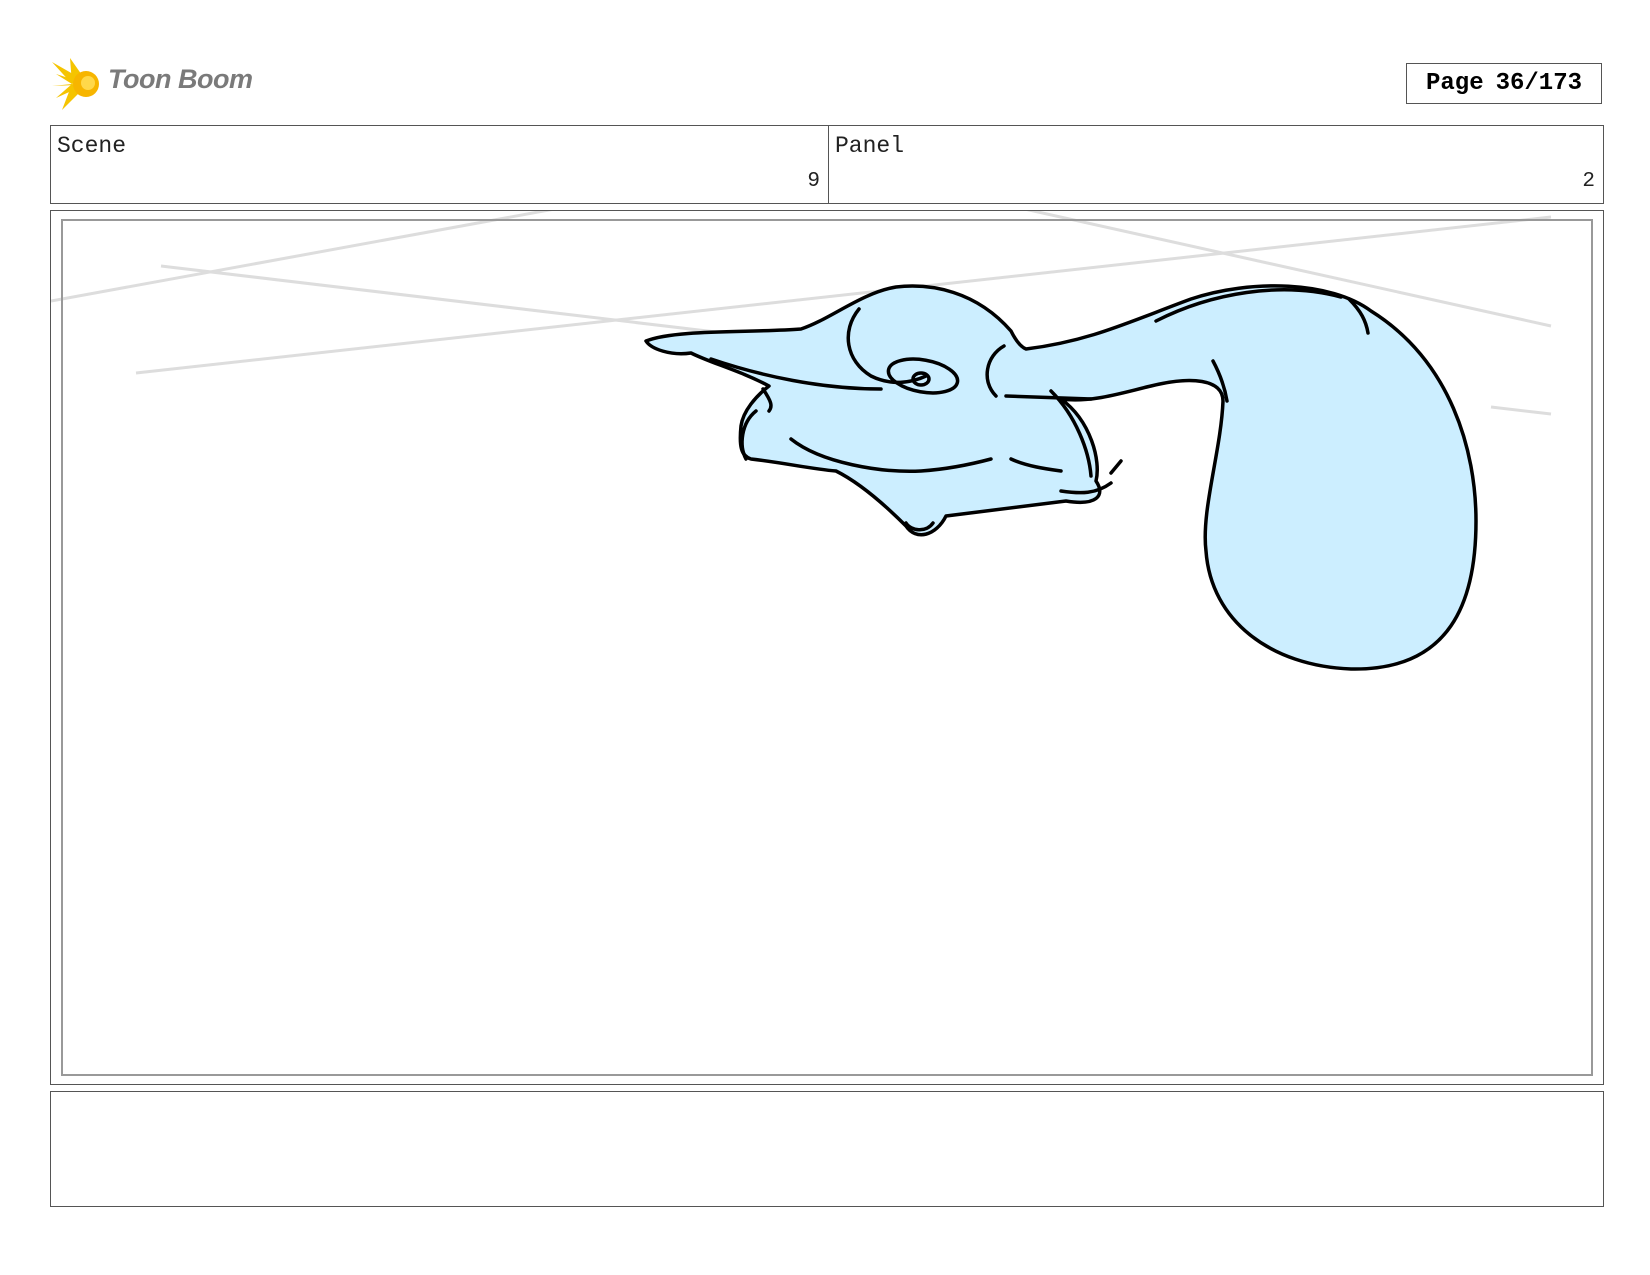 The image size is (1650, 1275). What do you see at coordinates (827, 1149) in the screenshot?
I see `notes-box` at bounding box center [827, 1149].